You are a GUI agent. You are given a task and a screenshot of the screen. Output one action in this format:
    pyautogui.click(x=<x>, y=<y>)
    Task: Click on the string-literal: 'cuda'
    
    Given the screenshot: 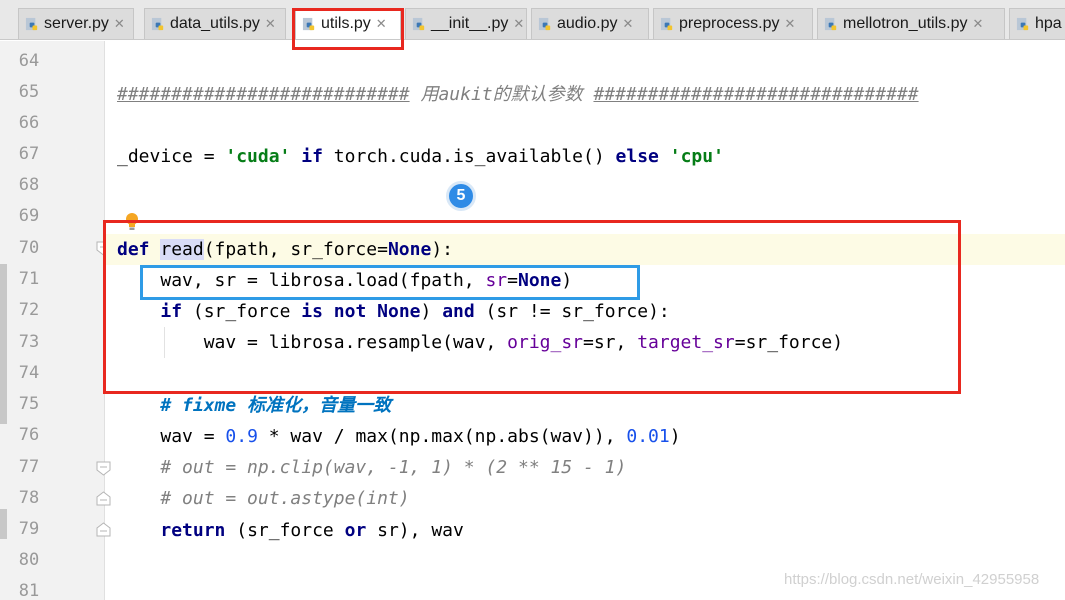 What is the action you would take?
    pyautogui.click(x=258, y=156)
    